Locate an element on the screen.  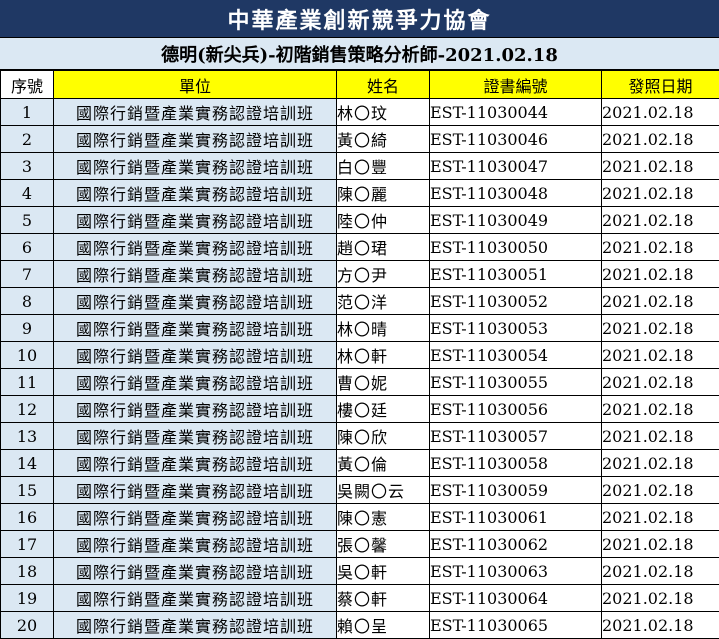
header-issue-date: 發照日期 is located at coordinates (660, 85).